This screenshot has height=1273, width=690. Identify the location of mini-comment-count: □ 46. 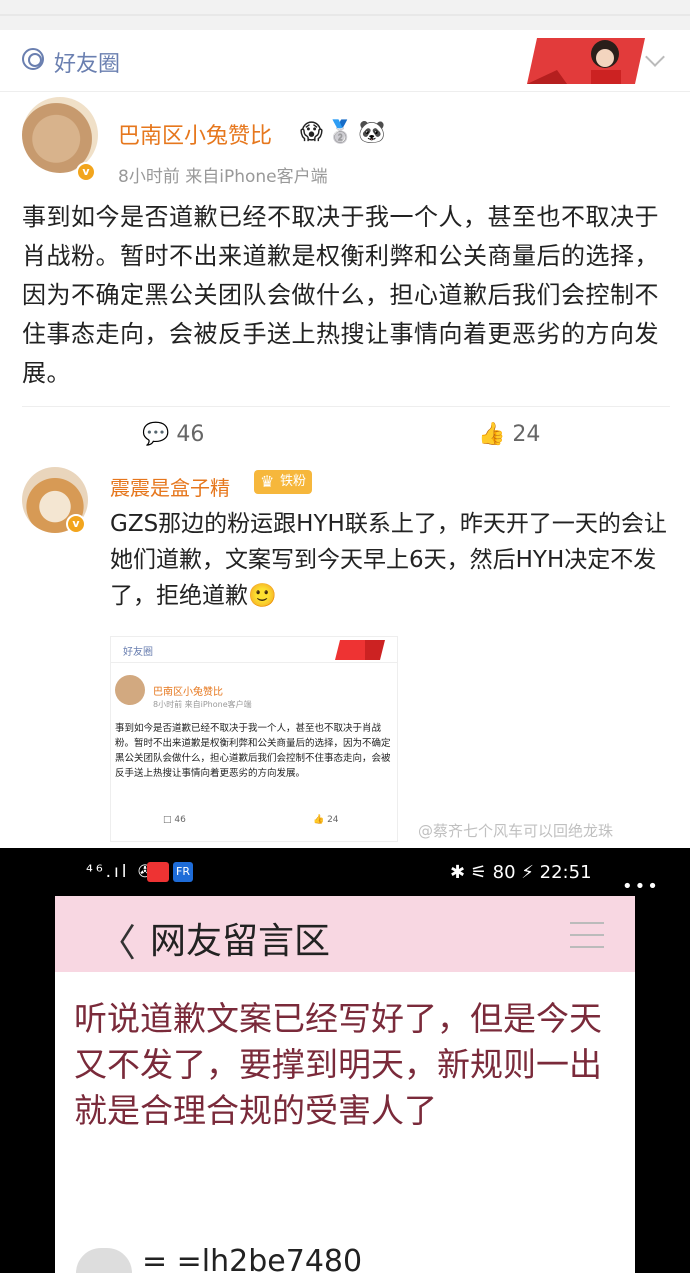
(174, 820).